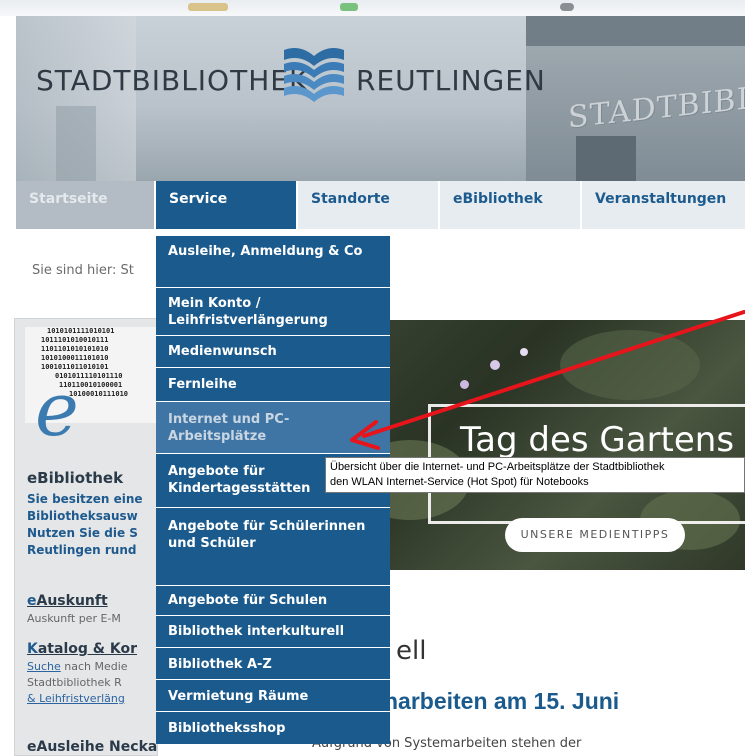  I want to click on katalog-description-line1: Suche nach Medie, so click(77, 667).